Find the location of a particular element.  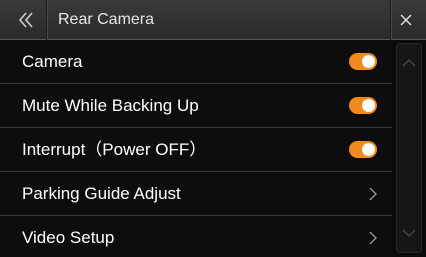

camera-toggle is located at coordinates (363, 61).